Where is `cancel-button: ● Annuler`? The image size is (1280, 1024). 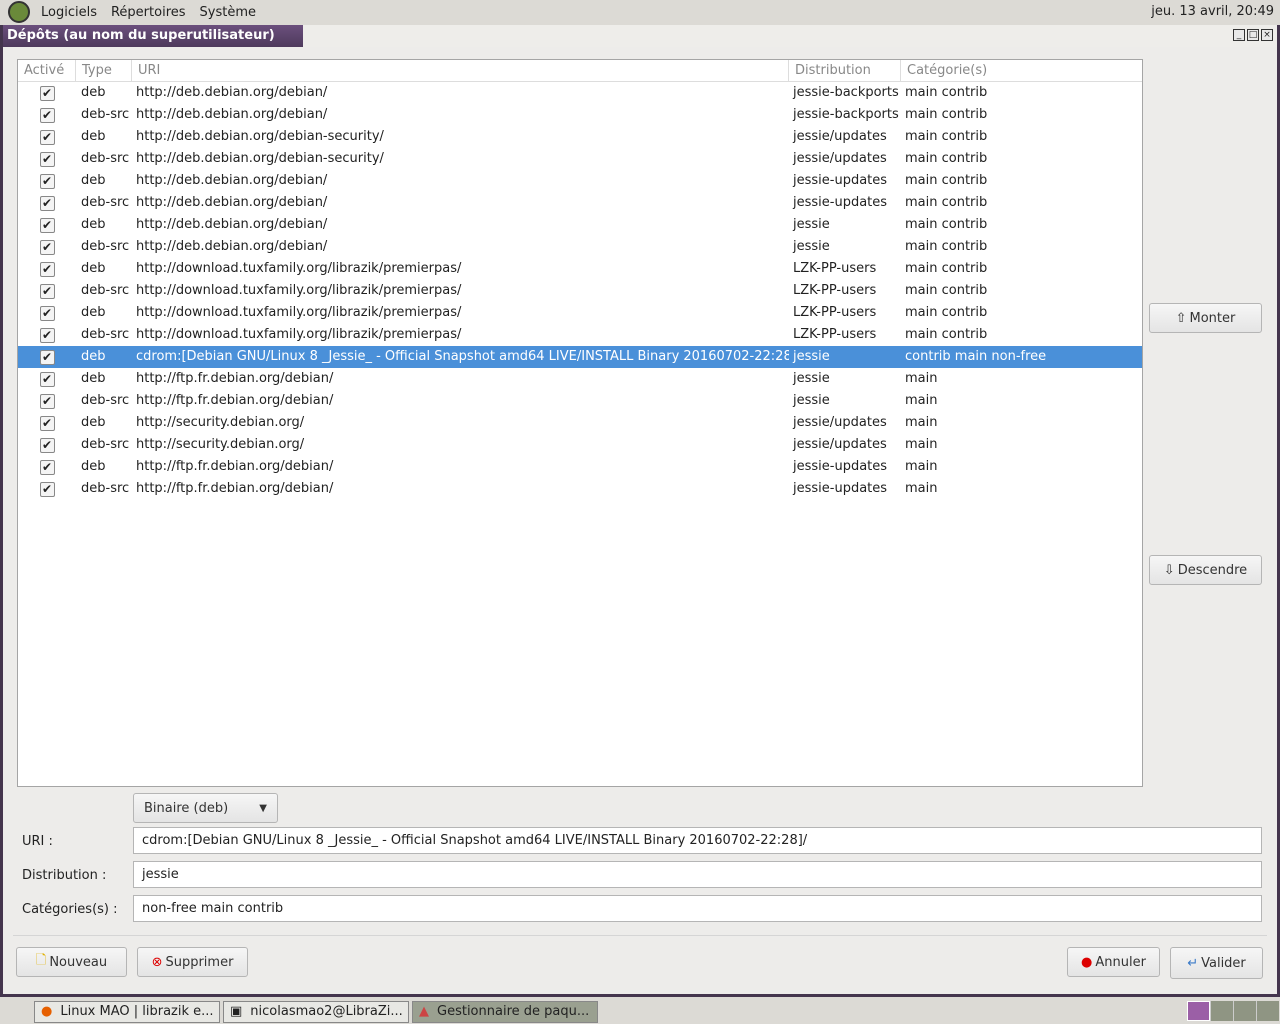
cancel-button: ● Annuler is located at coordinates (1113, 962).